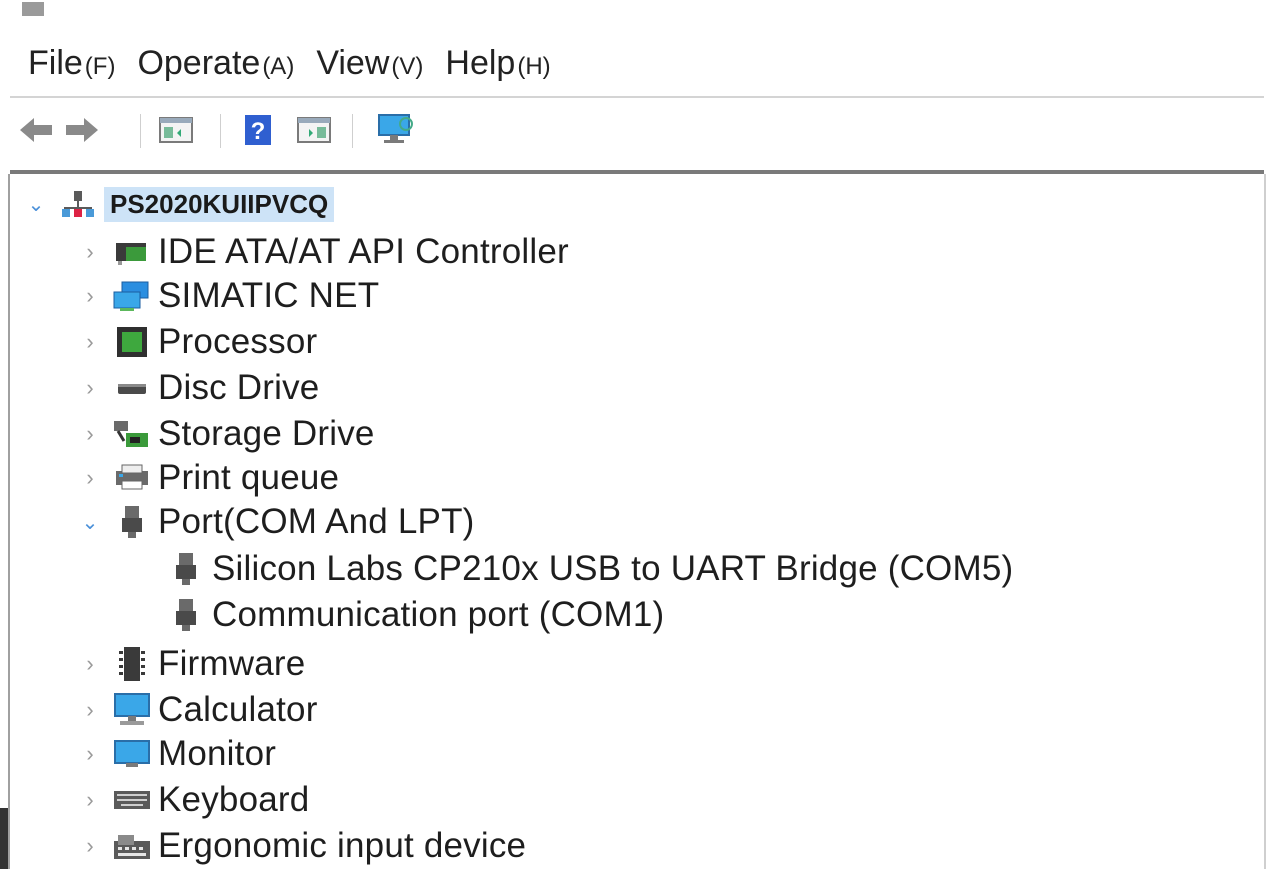 Image resolution: width=1272 pixels, height=869 pixels. I want to click on menu-divider, so click(637, 97).